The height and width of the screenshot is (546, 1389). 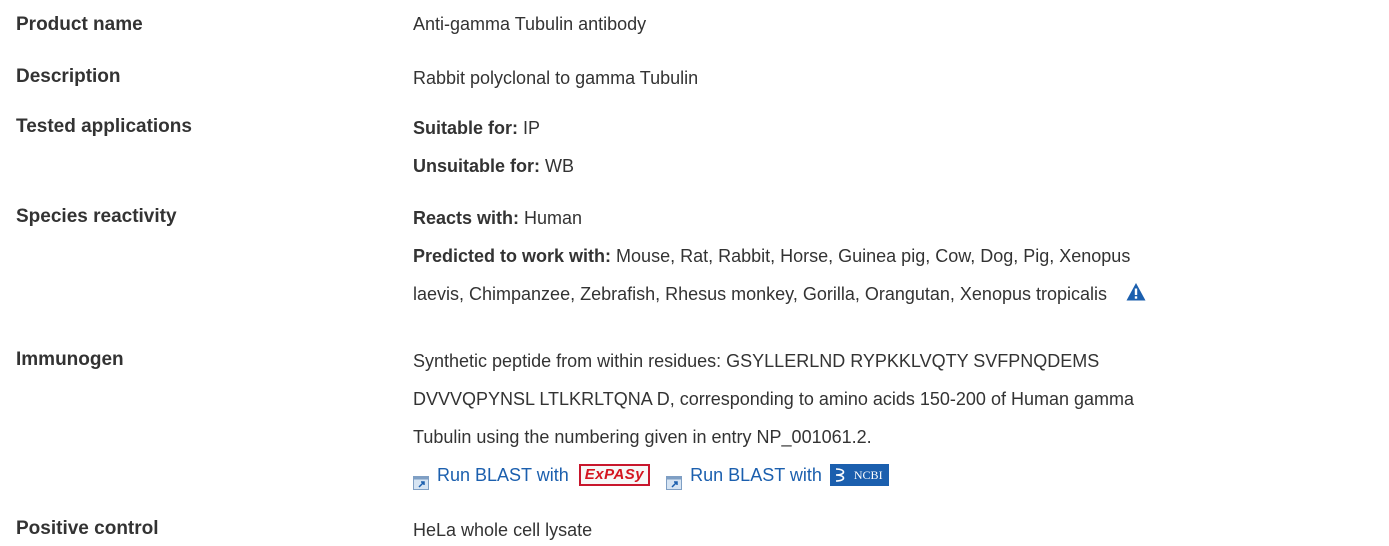 What do you see at coordinates (560, 166) in the screenshot?
I see `unsuitable-value: WB` at bounding box center [560, 166].